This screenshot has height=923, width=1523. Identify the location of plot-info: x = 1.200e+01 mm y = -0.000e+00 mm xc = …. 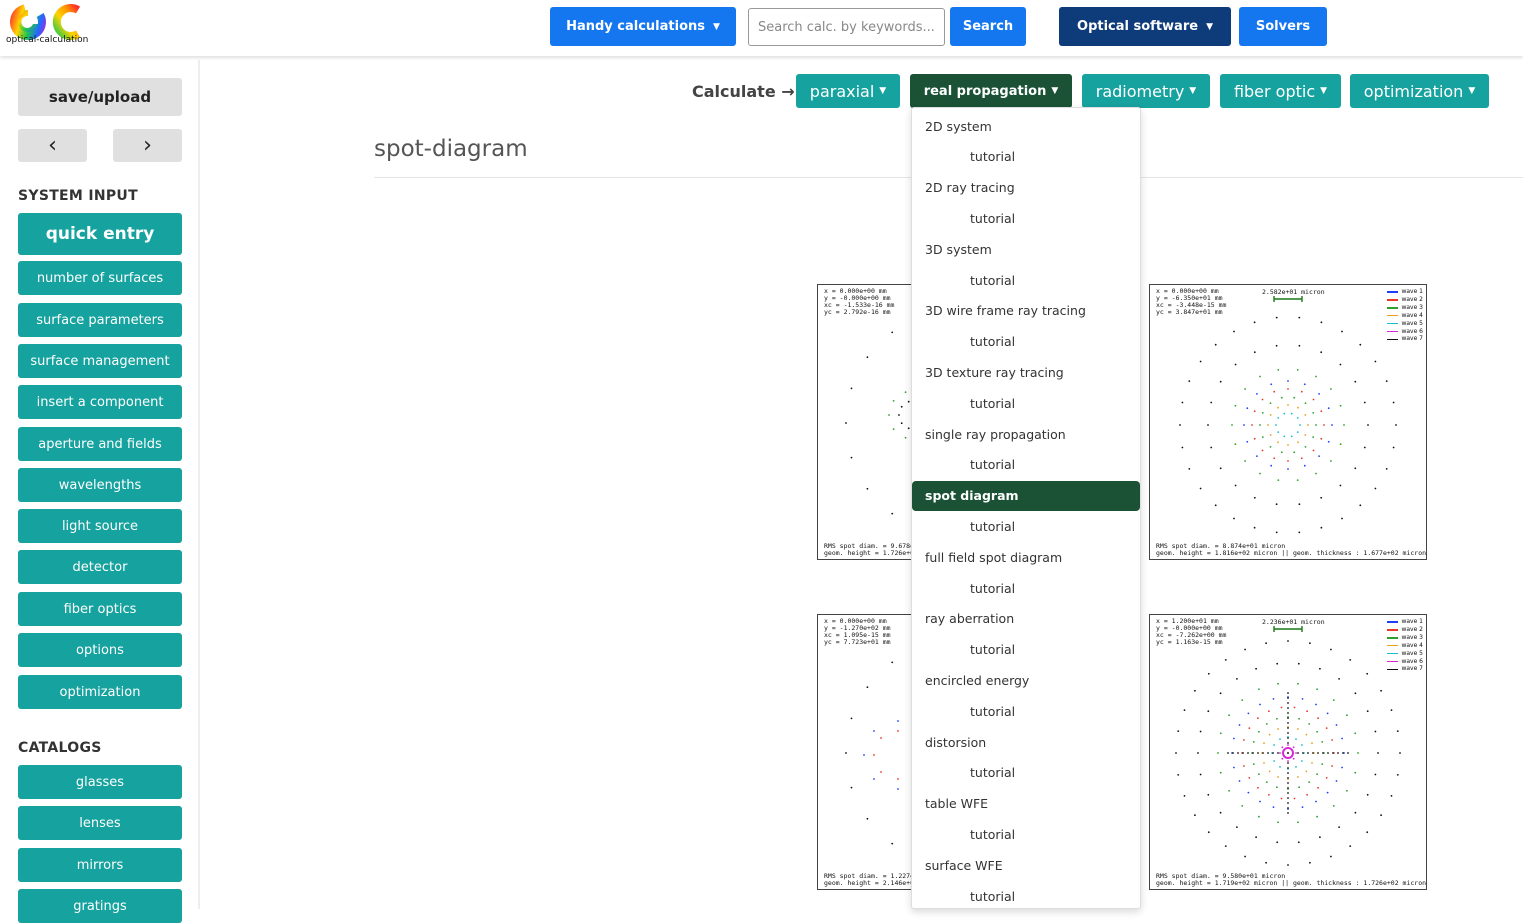
(1191, 631).